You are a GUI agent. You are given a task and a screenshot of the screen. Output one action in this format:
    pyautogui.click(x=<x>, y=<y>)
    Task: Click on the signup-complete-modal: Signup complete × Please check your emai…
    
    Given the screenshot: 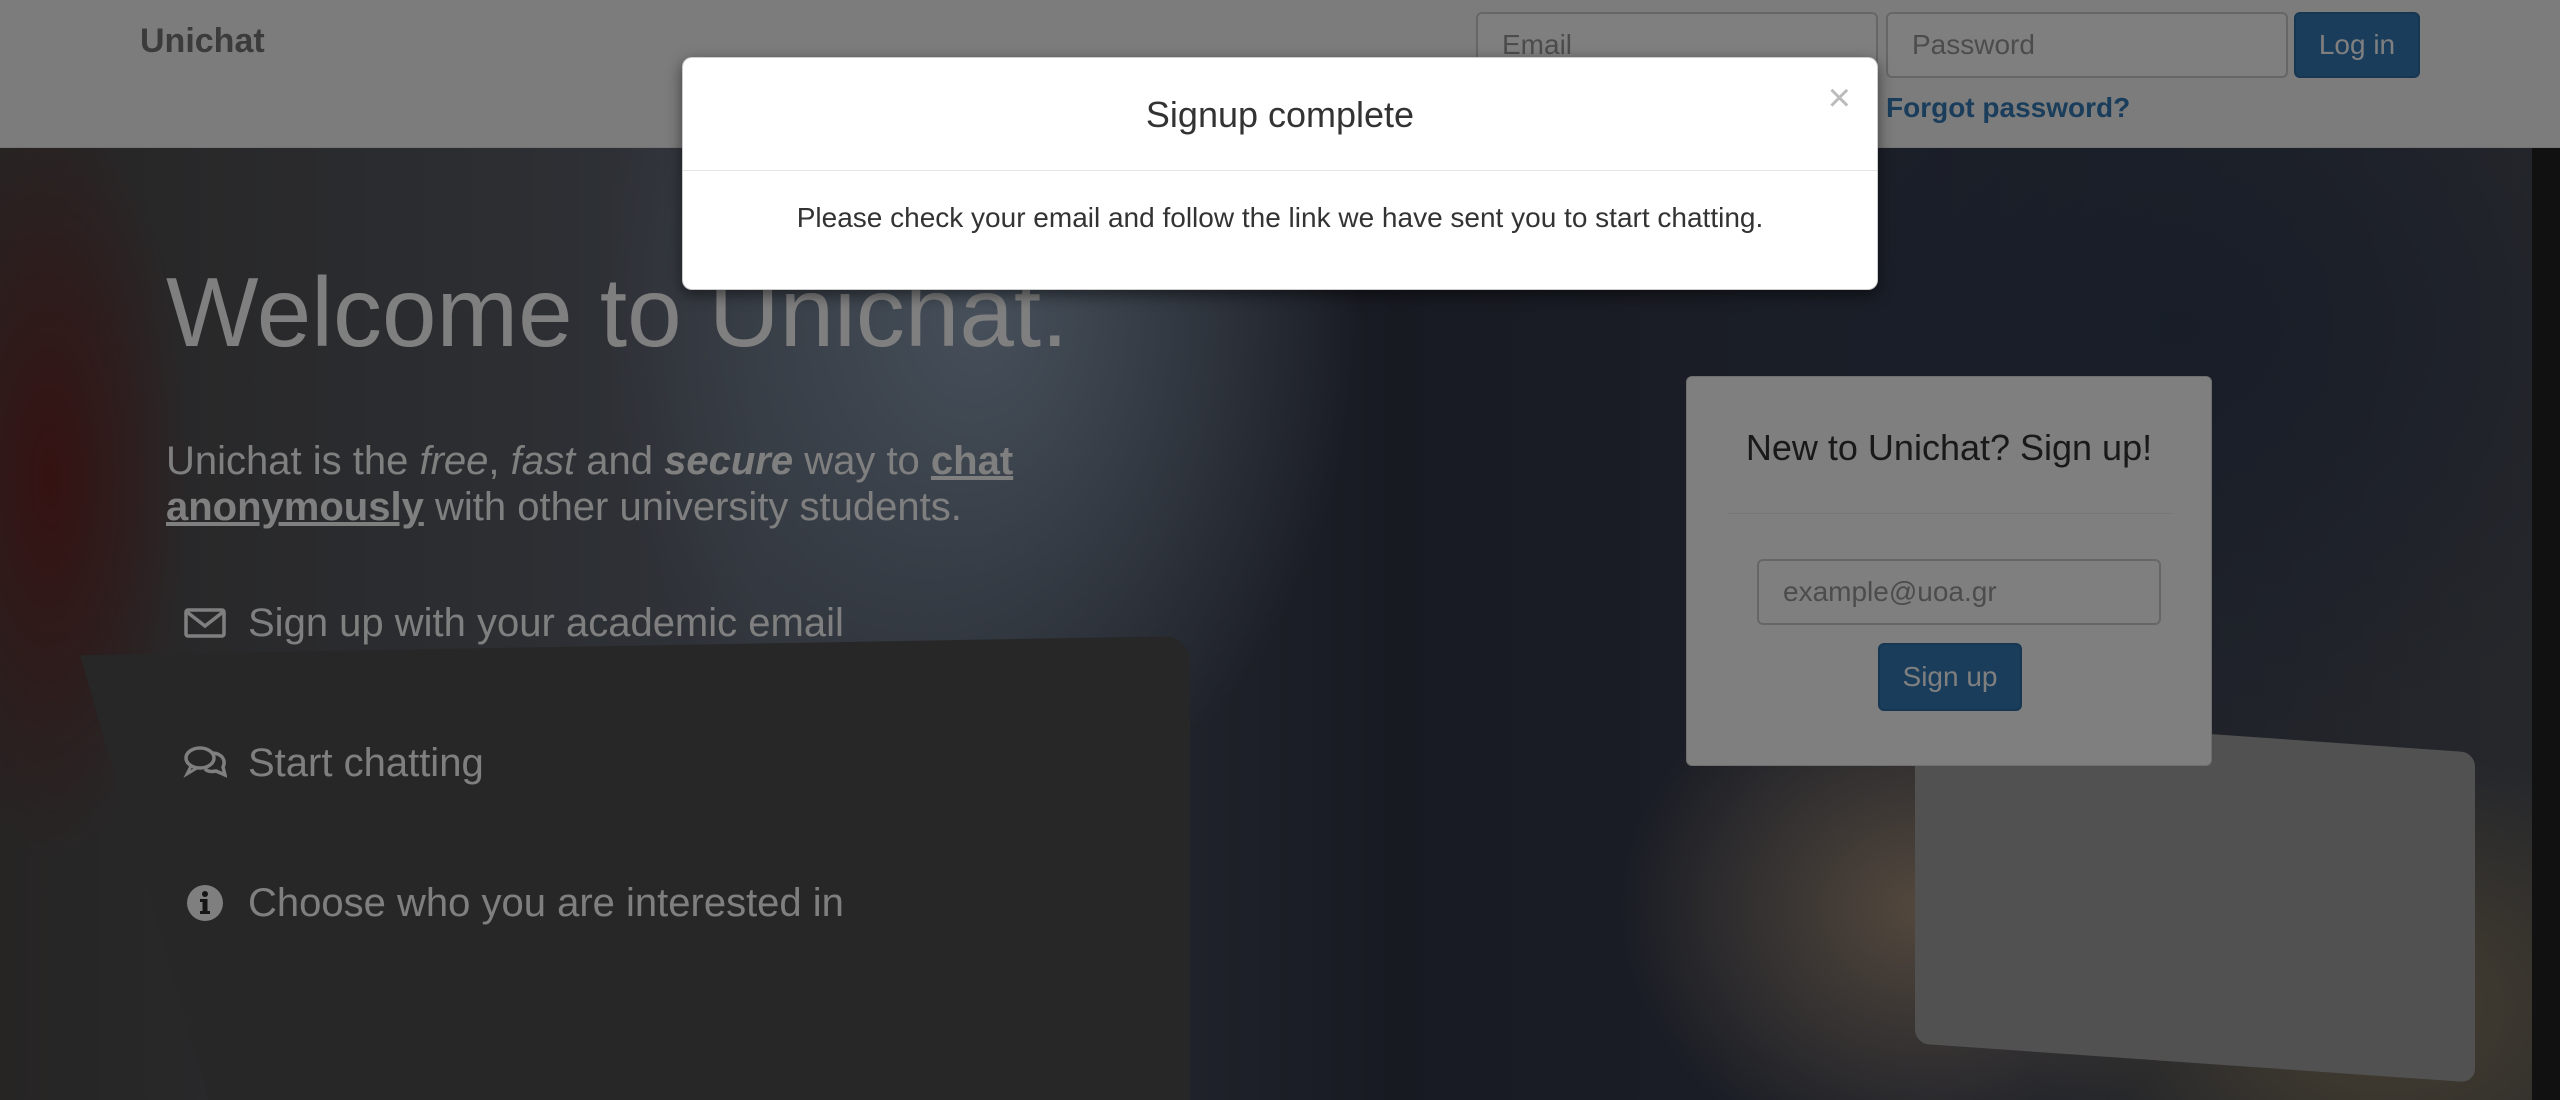 What is the action you would take?
    pyautogui.click(x=1280, y=173)
    